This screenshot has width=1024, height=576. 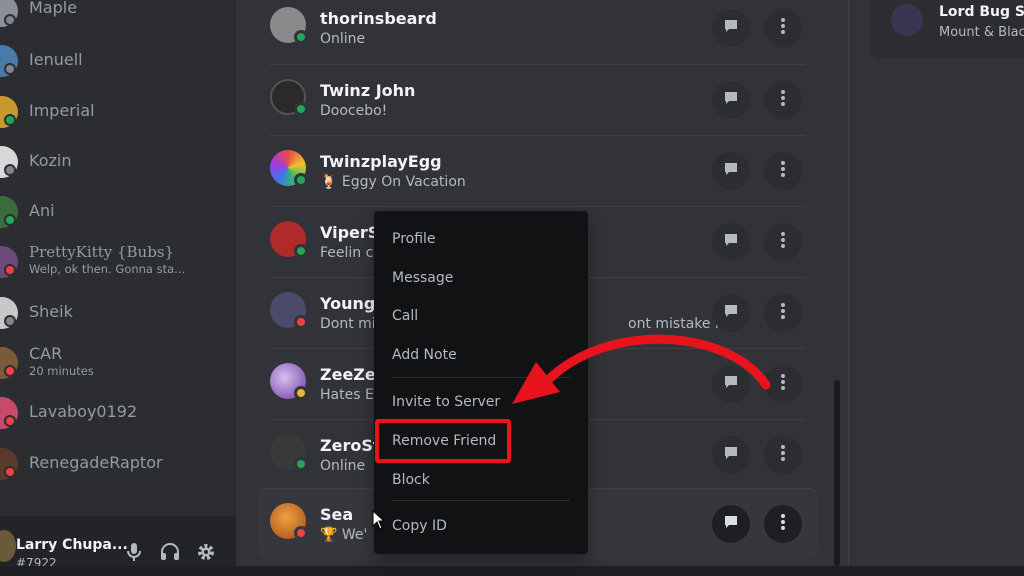 I want to click on friend-name: Twinz John, so click(x=368, y=90).